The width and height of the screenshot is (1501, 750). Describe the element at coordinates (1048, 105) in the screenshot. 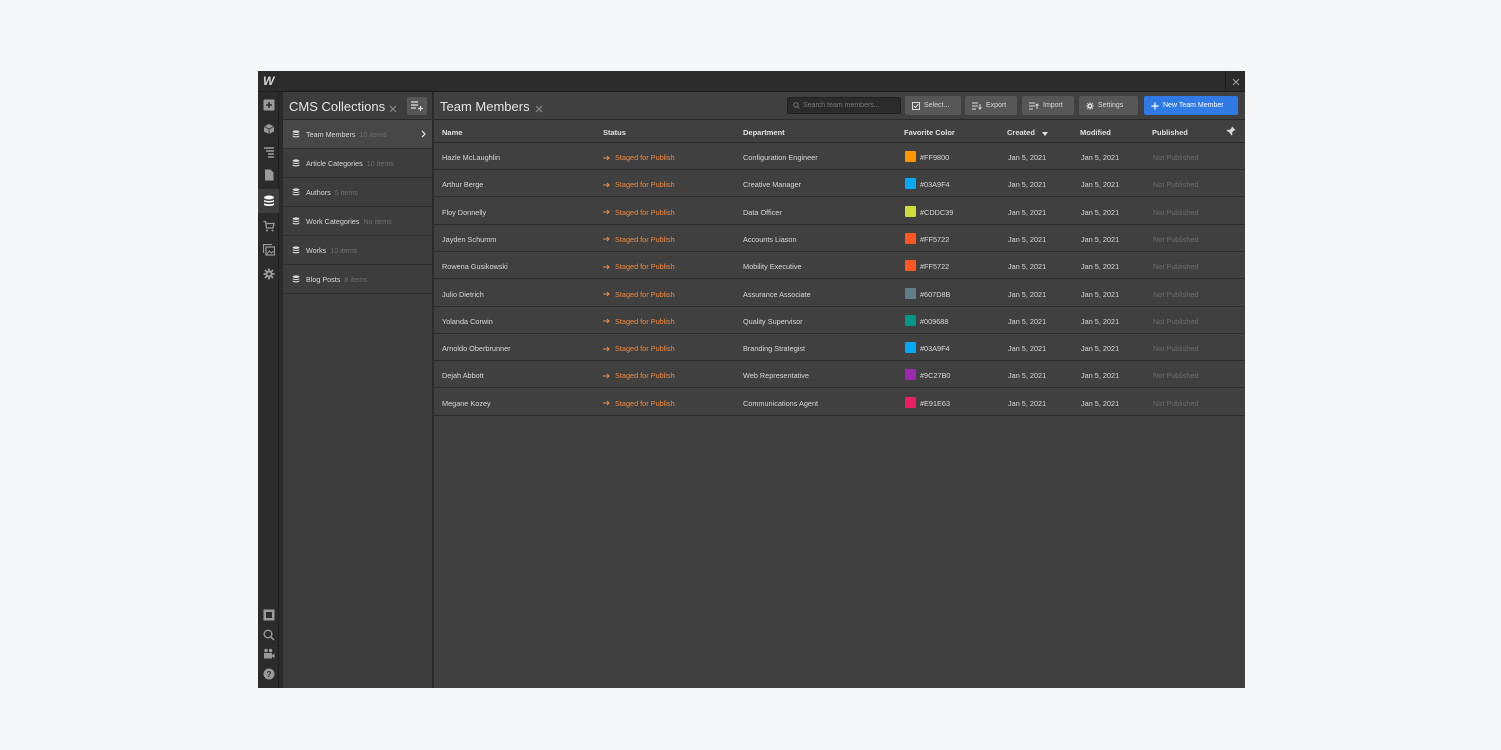

I see `import-button: Import` at that location.